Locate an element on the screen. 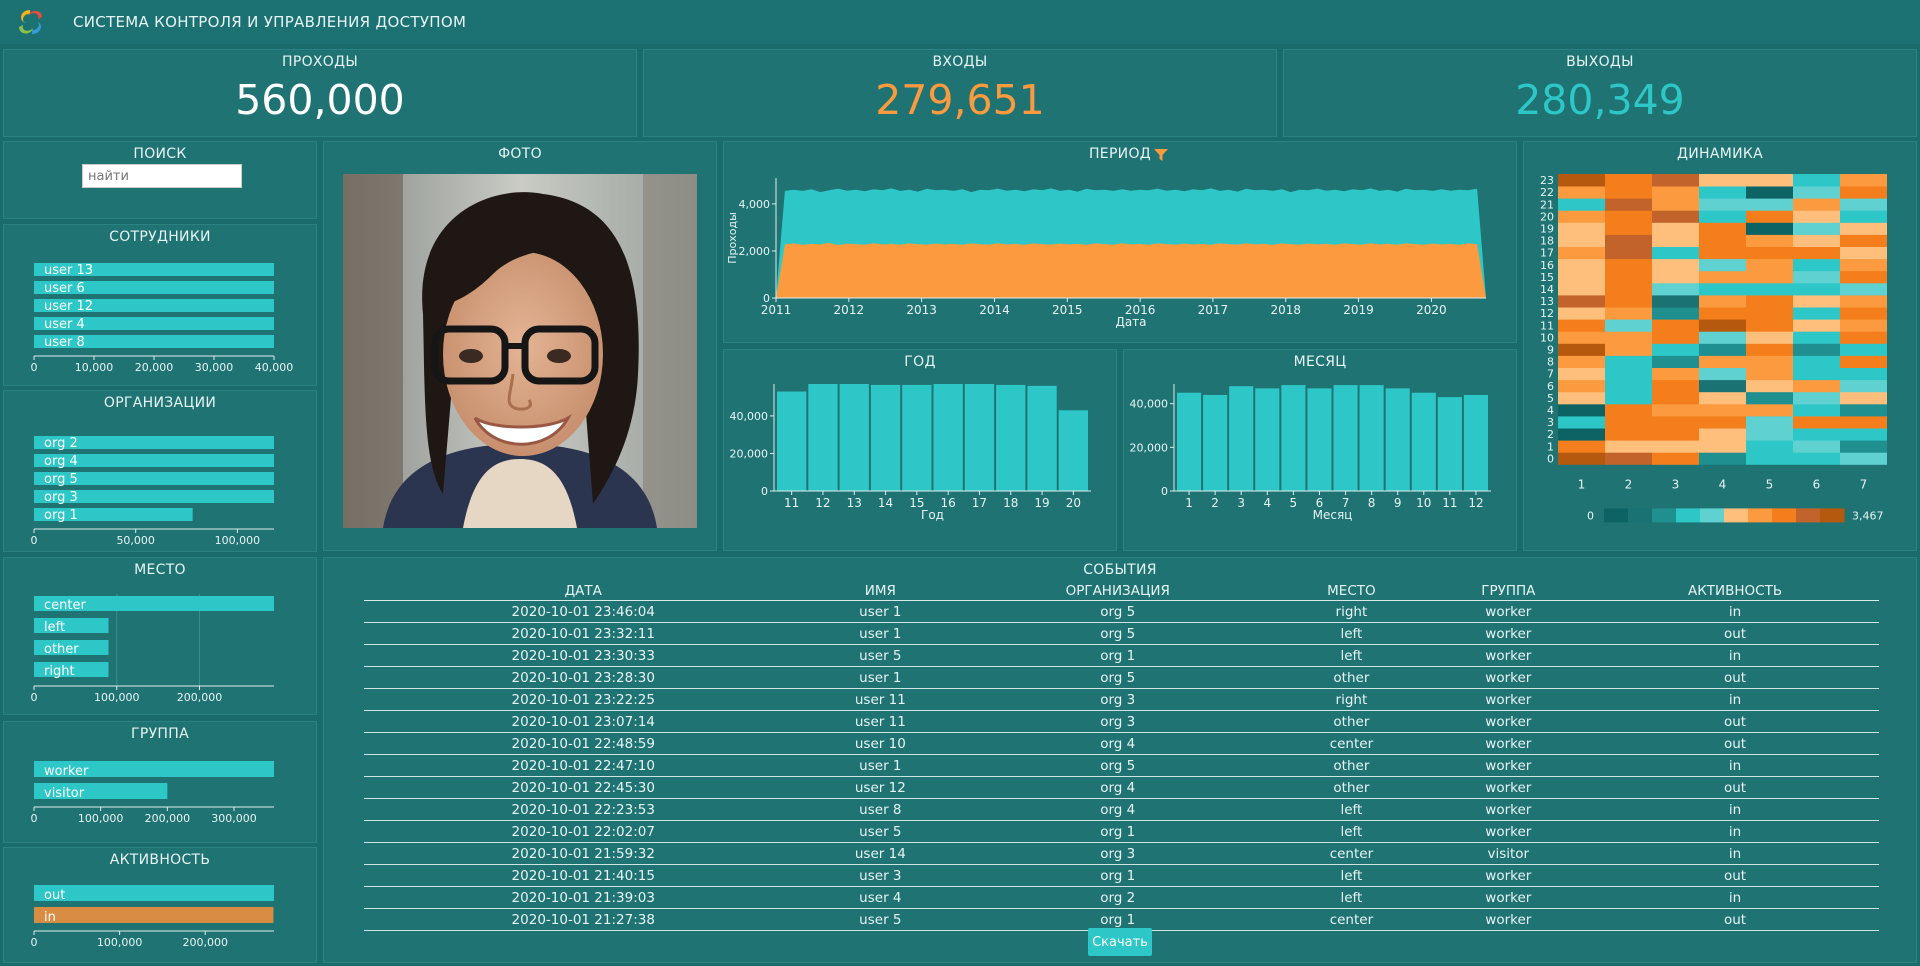  x-tick-label: 2020 is located at coordinates (1431, 310).